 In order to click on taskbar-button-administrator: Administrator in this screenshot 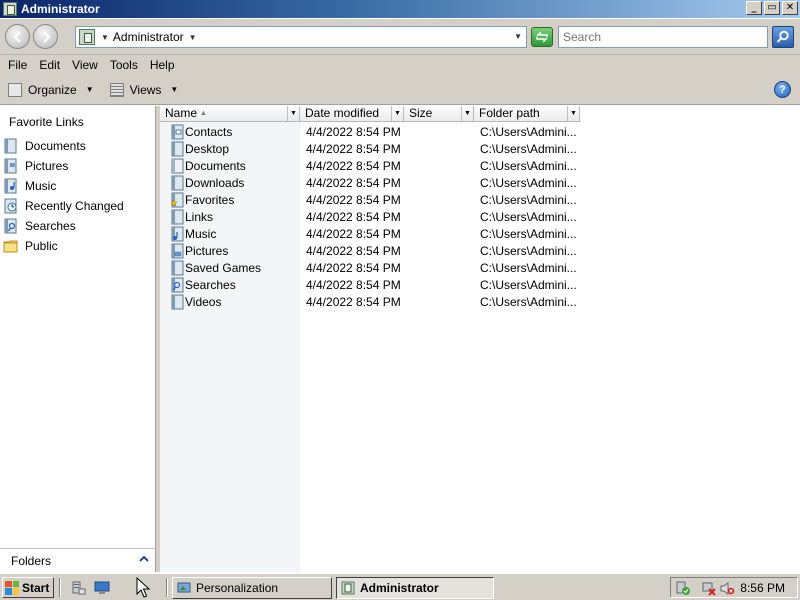, I will do `click(415, 588)`.